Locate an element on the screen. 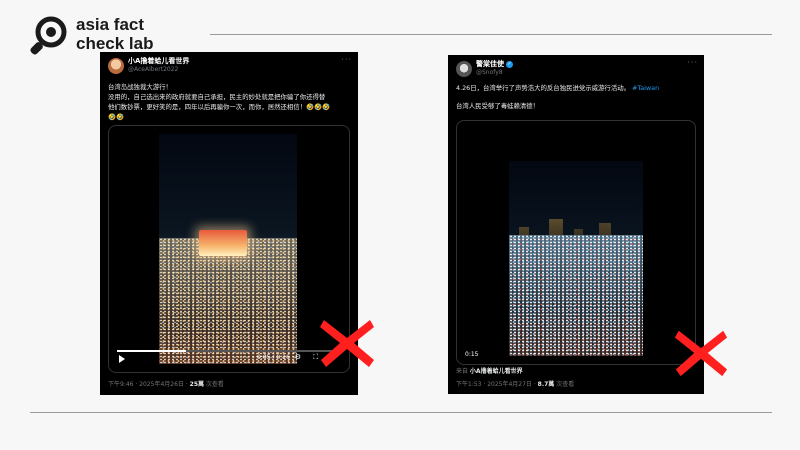 The image size is (800, 450). tweet-text-line: 台湾岛战独裁大游行！ is located at coordinates (140, 87).